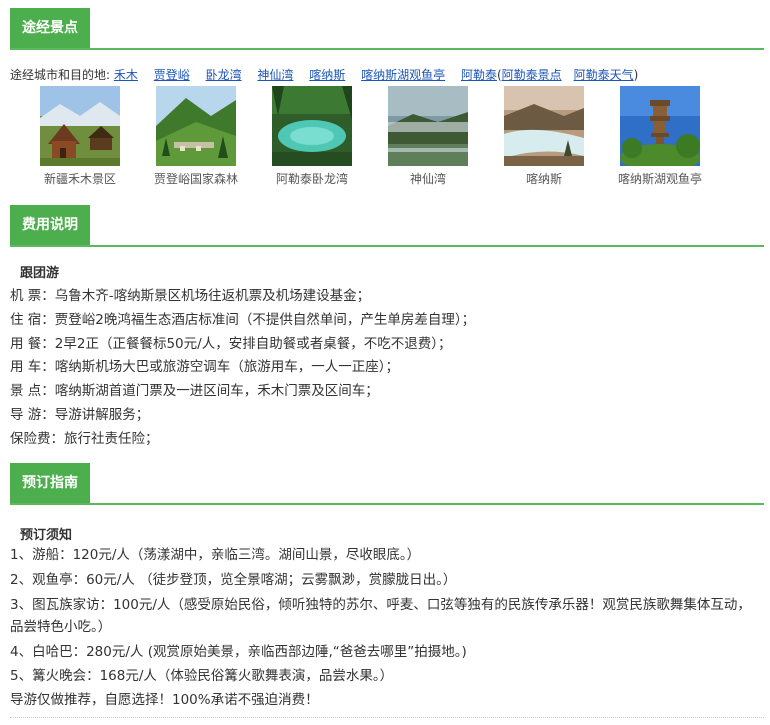  Describe the element at coordinates (659, 179) in the screenshot. I see `photo-caption: 喀纳斯湖观鱼亭` at that location.